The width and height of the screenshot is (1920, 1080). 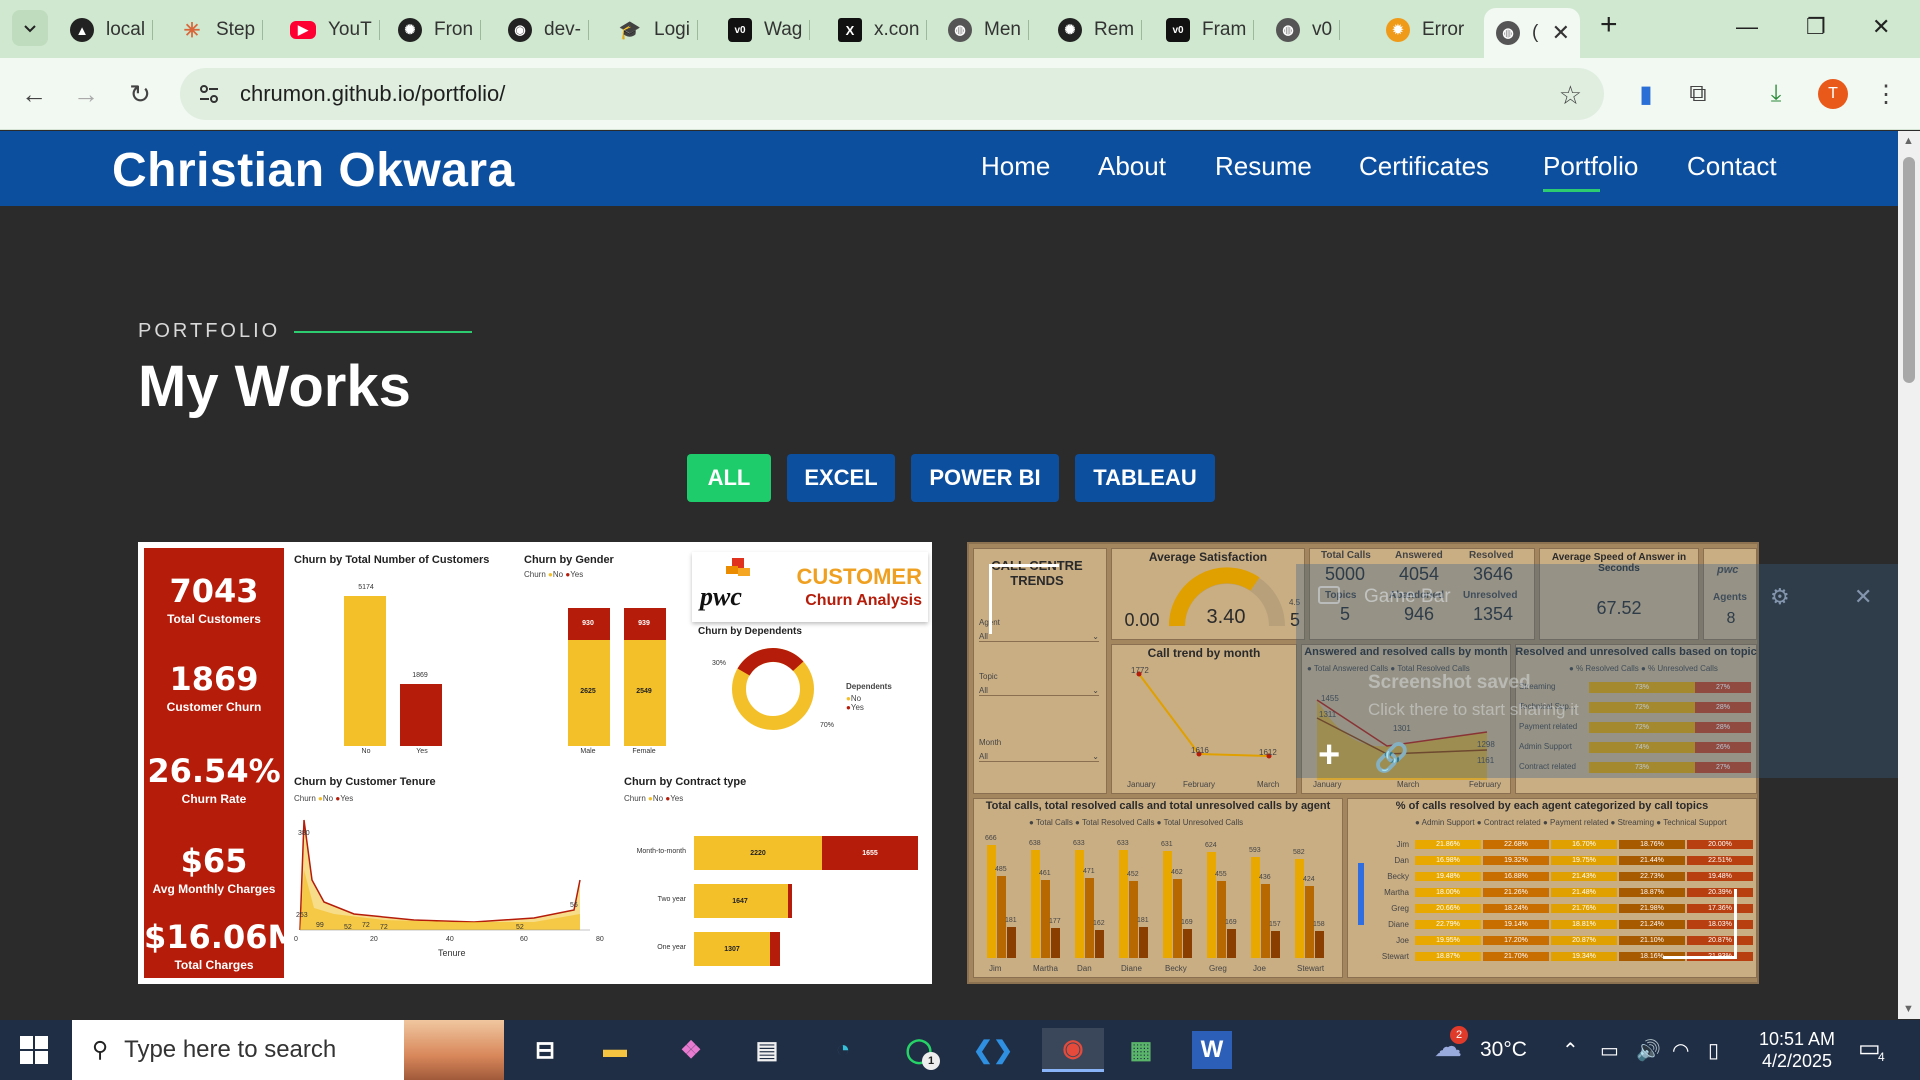 I want to click on page-title: My Works, so click(x=274, y=386).